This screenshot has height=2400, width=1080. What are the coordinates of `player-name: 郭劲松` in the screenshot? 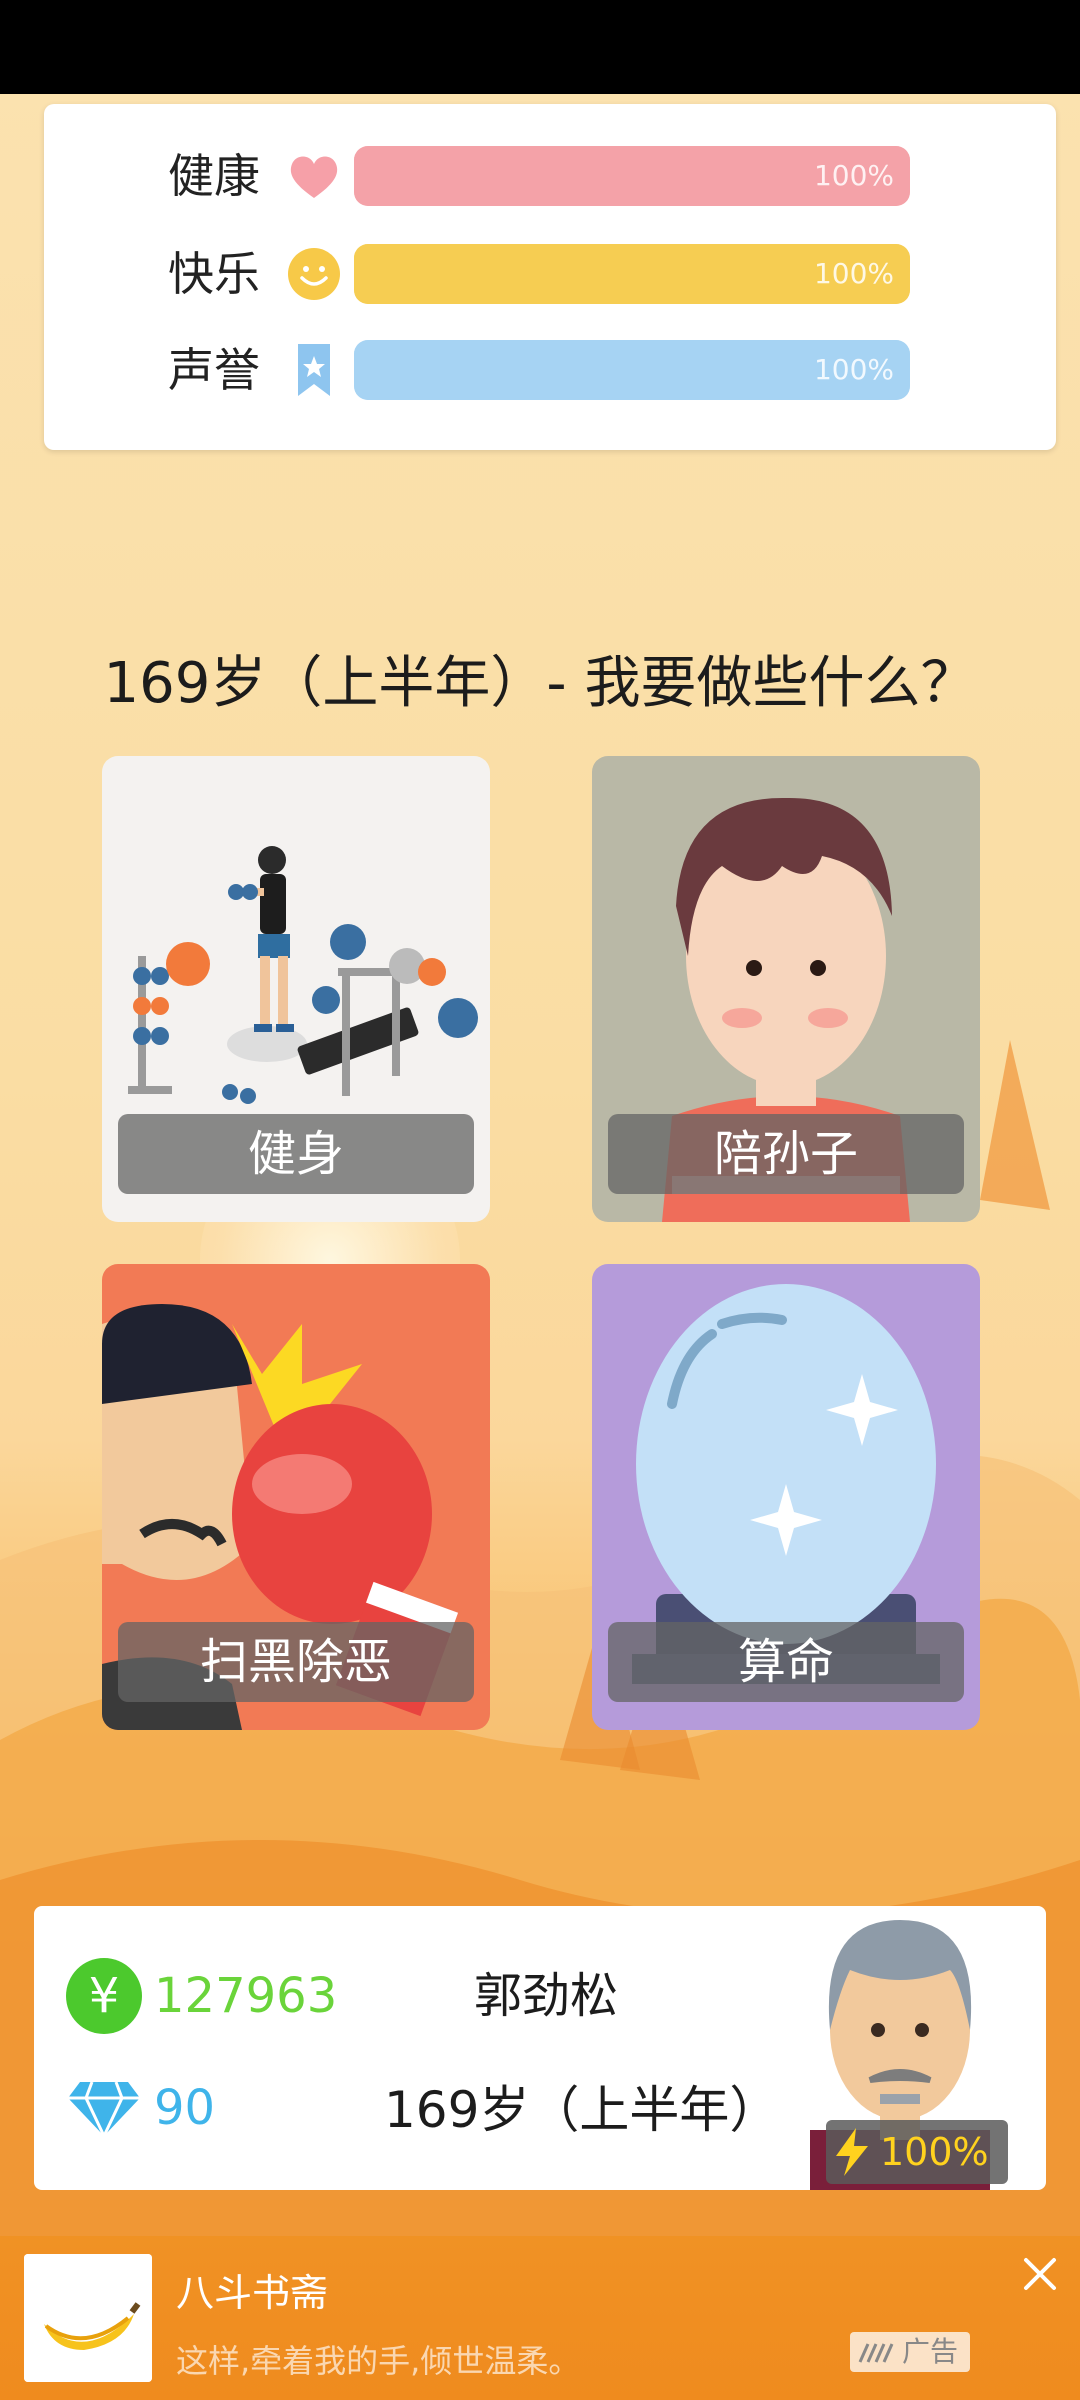 It's located at (546, 1996).